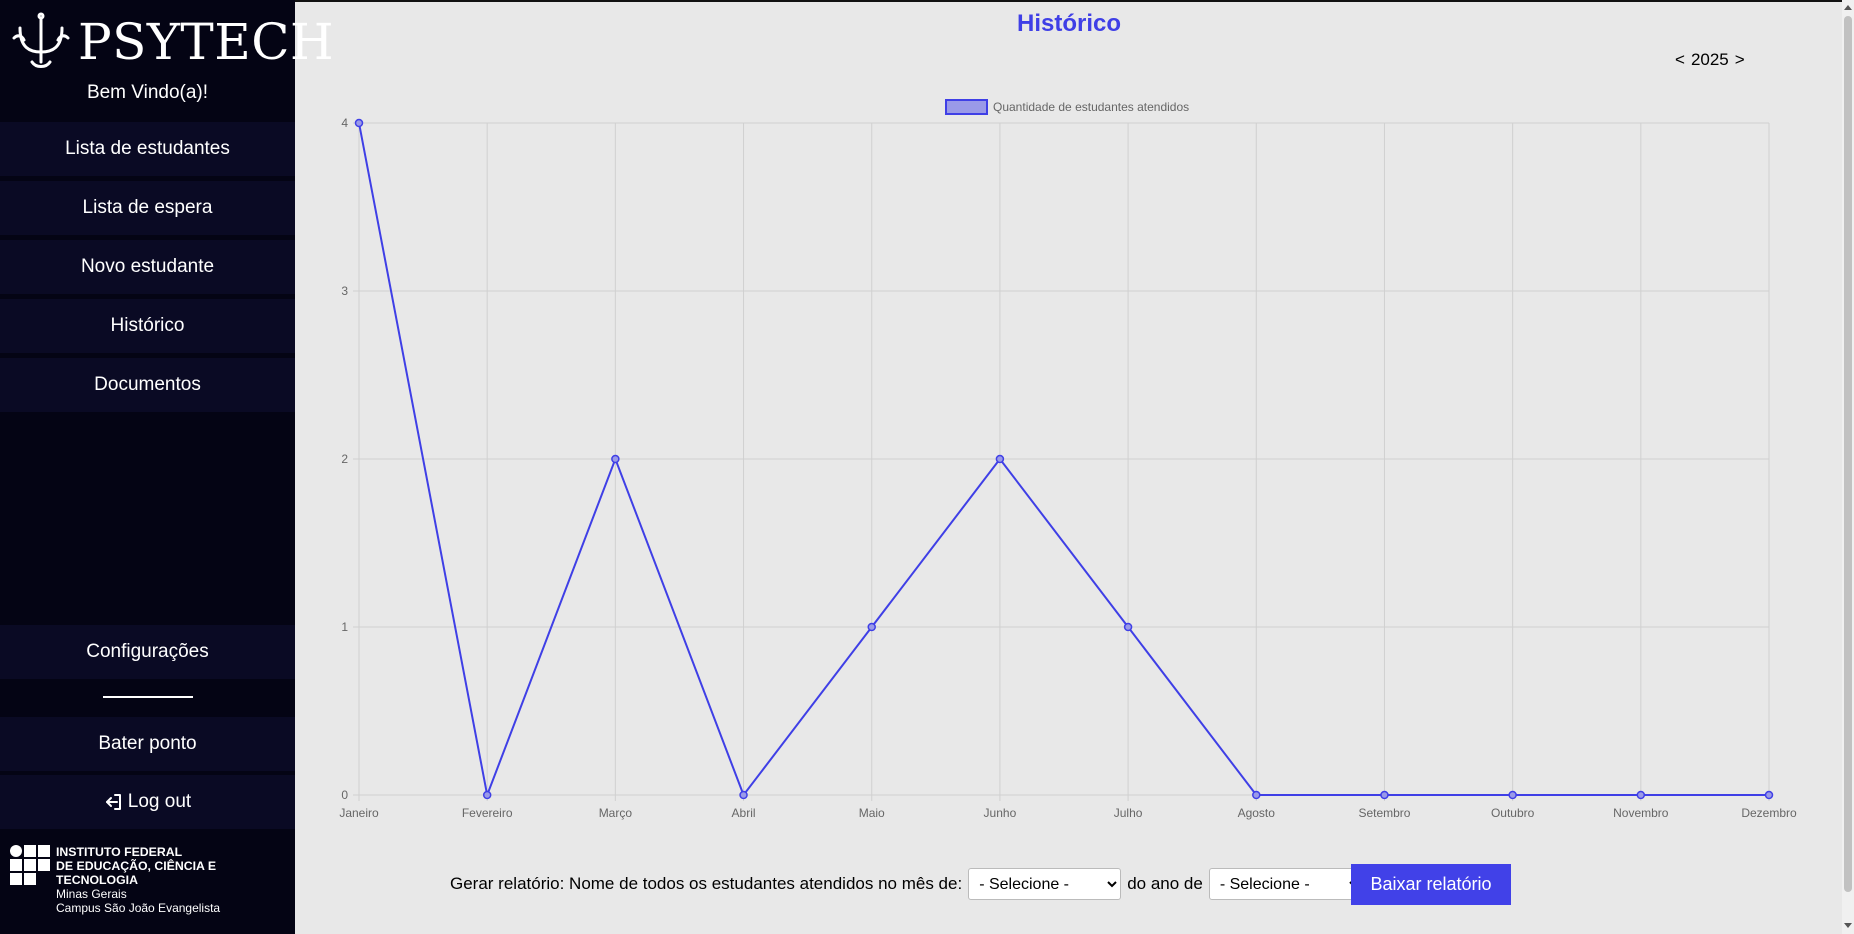 The image size is (1854, 934). What do you see at coordinates (616, 813) in the screenshot?
I see `x-tick-label: Março` at bounding box center [616, 813].